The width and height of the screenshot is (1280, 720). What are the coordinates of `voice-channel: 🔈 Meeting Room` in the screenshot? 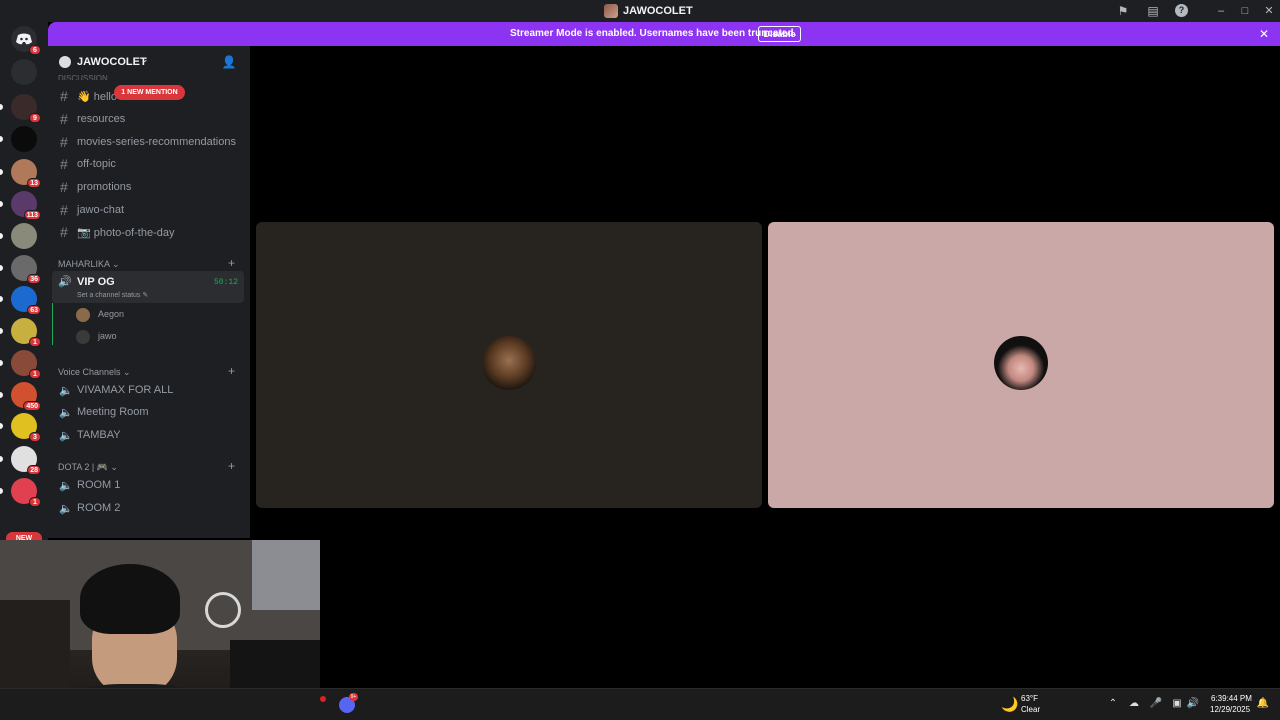 It's located at (149, 412).